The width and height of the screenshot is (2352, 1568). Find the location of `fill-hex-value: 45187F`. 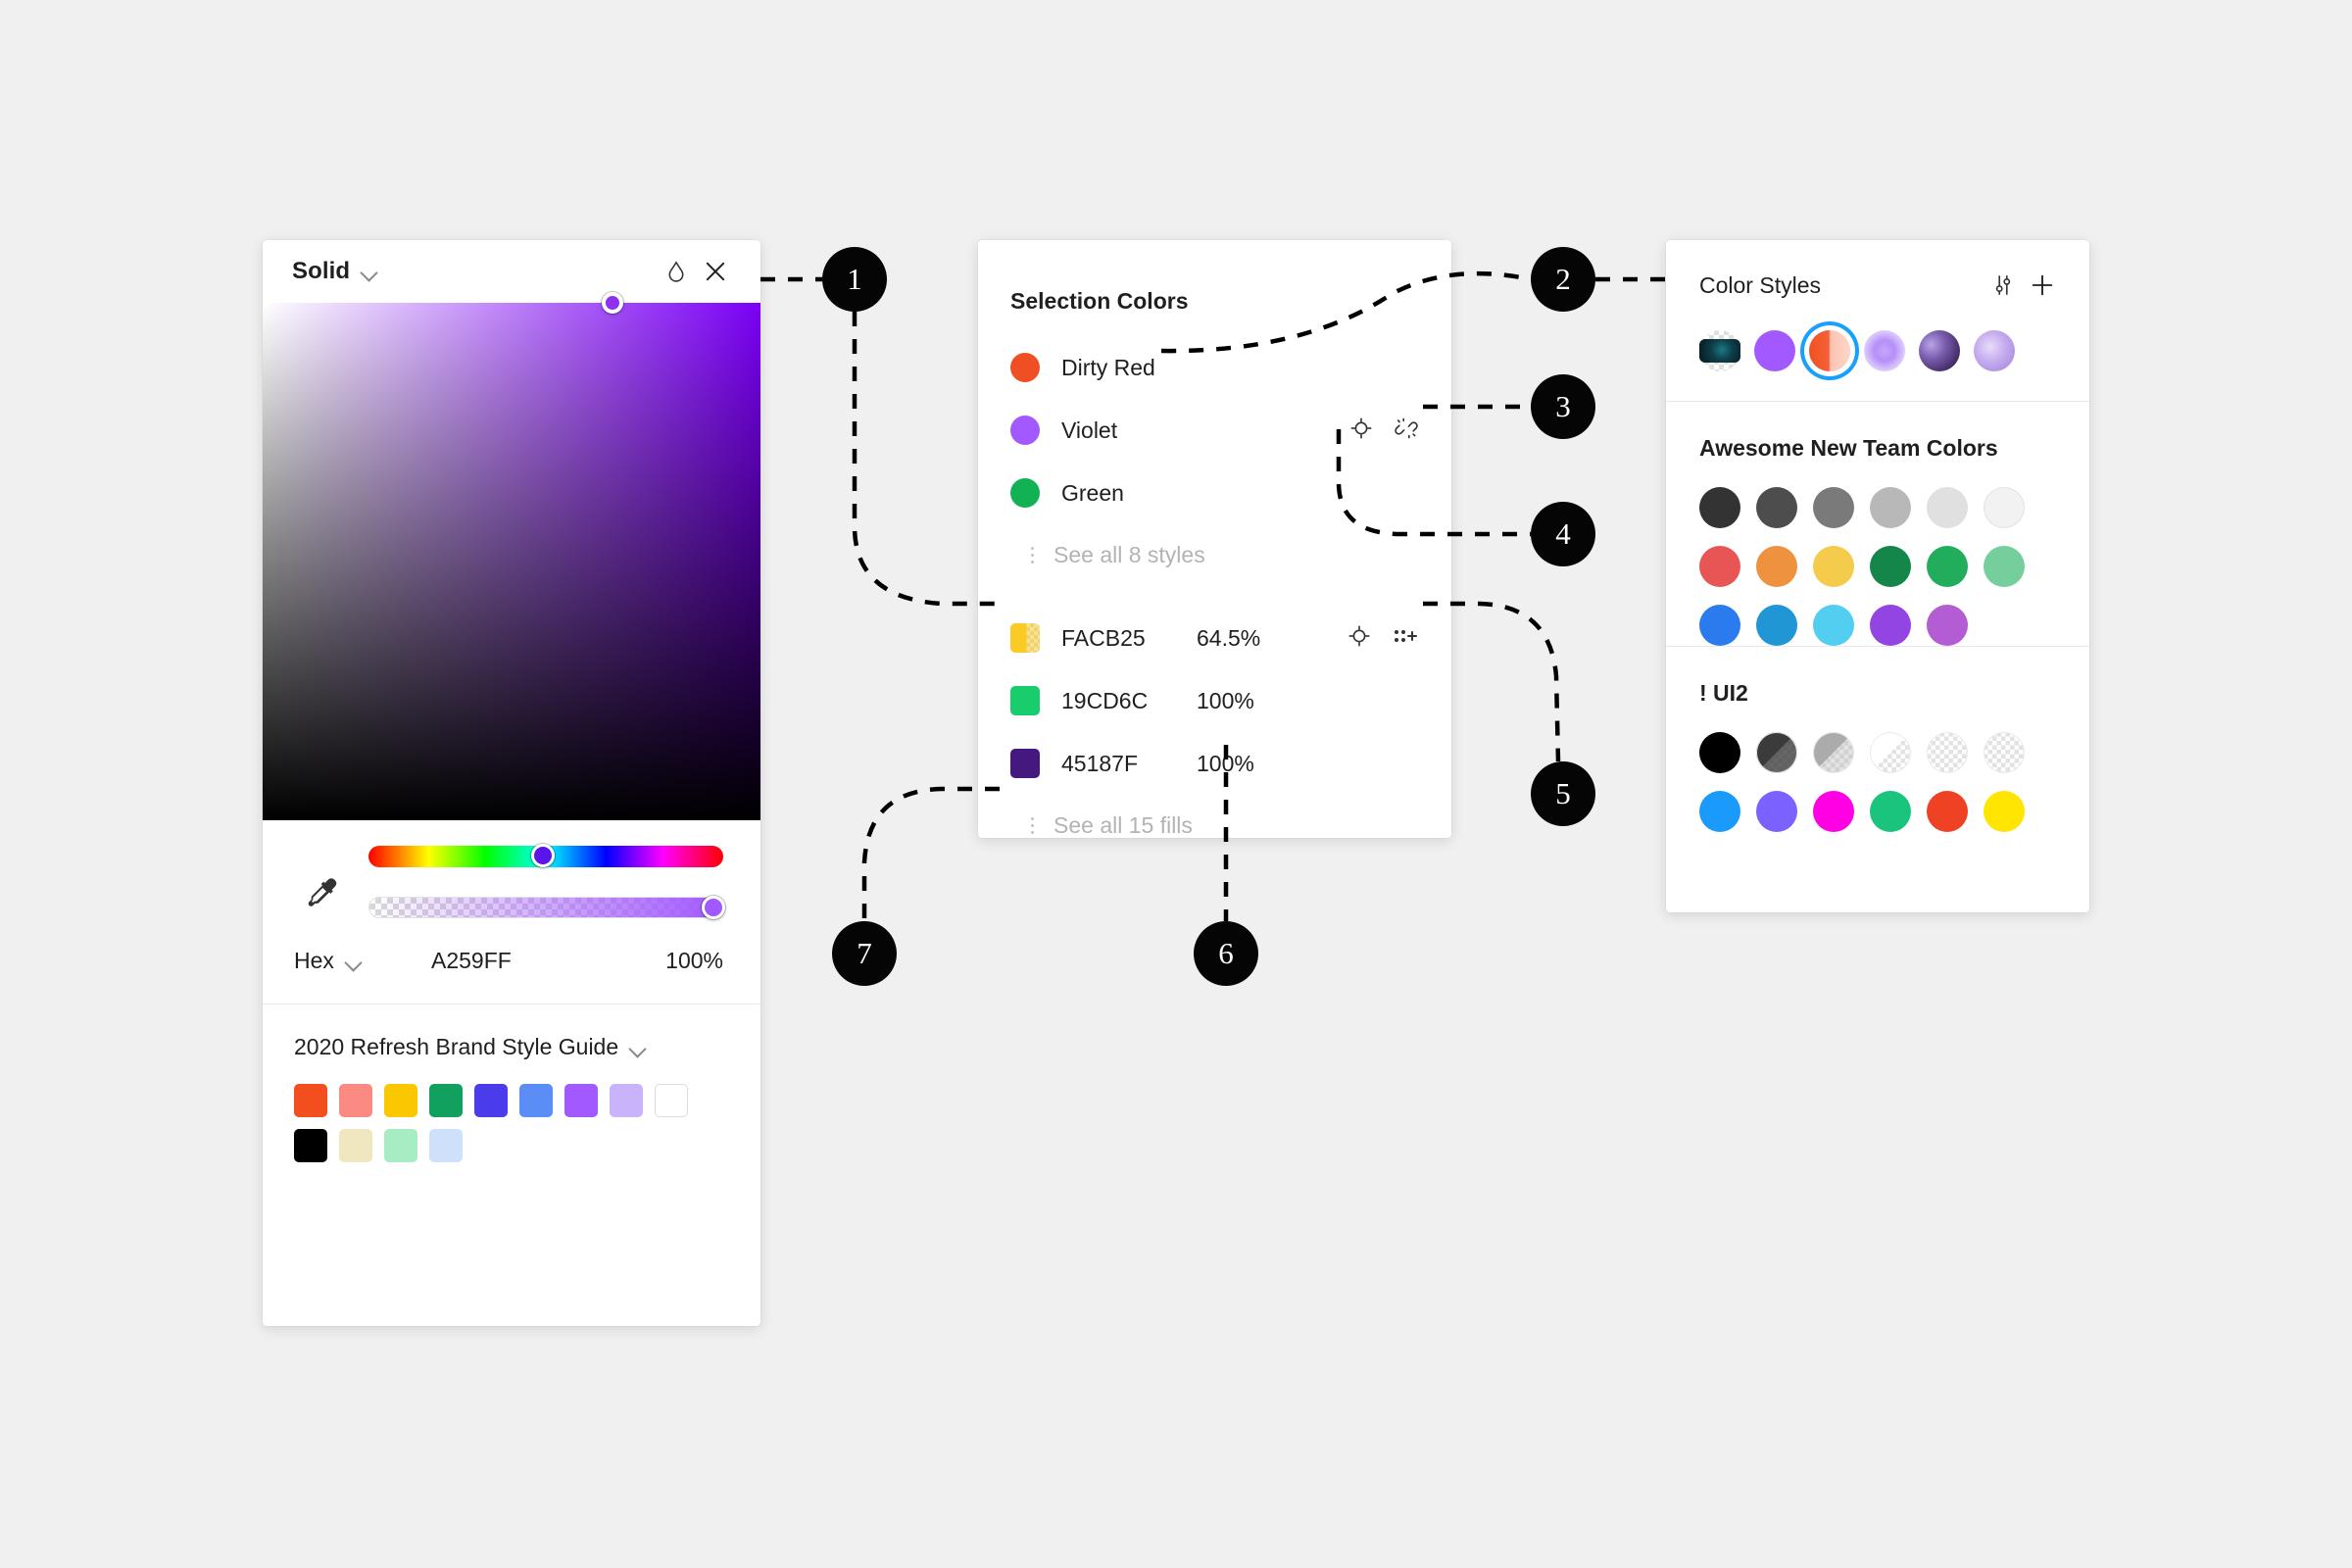

fill-hex-value: 45187F is located at coordinates (1118, 764).